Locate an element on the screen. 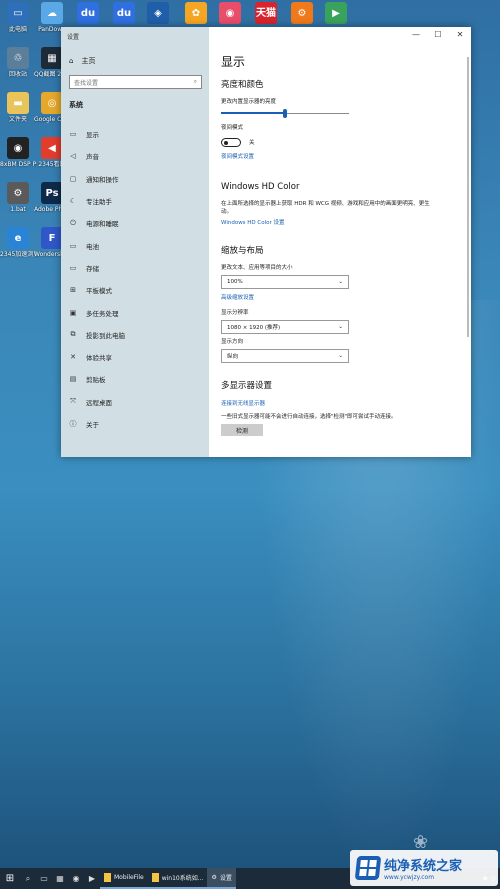 The image size is (500, 889). speaker-icon: ◉ is located at coordinates (18, 148).